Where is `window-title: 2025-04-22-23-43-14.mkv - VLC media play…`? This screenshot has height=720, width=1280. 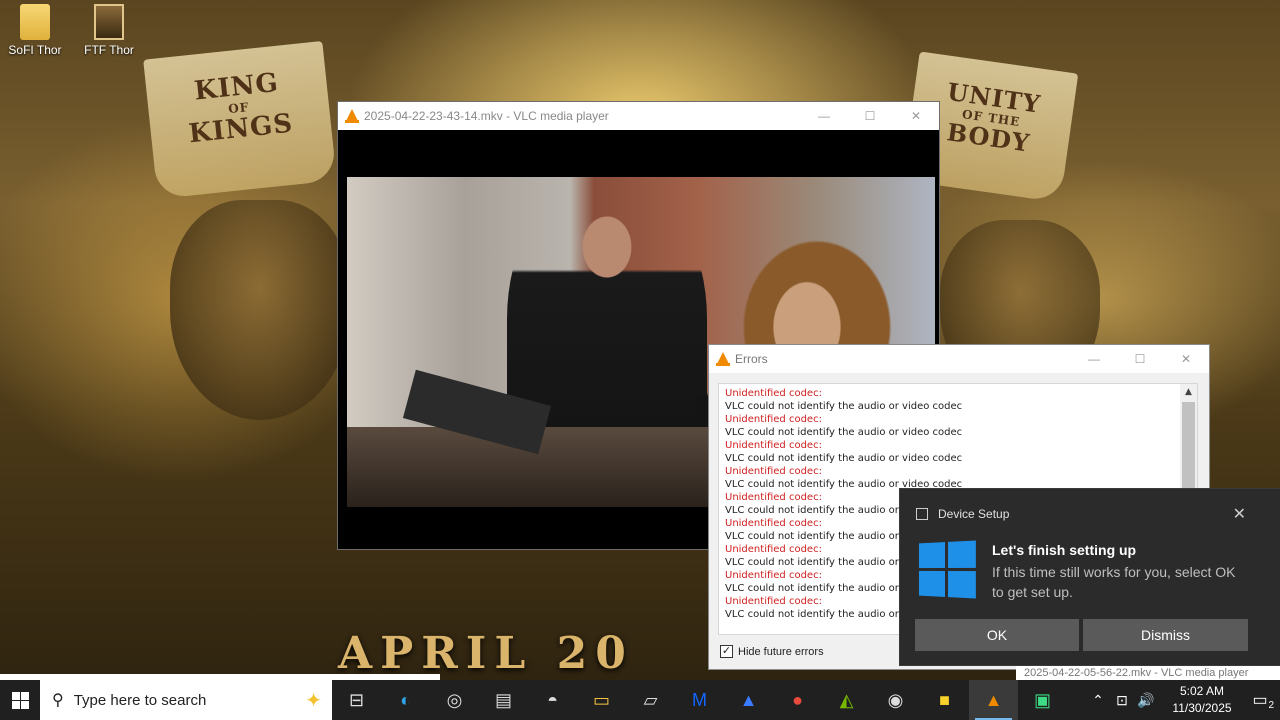
window-title: 2025-04-22-23-43-14.mkv - VLC media play… is located at coordinates (486, 116).